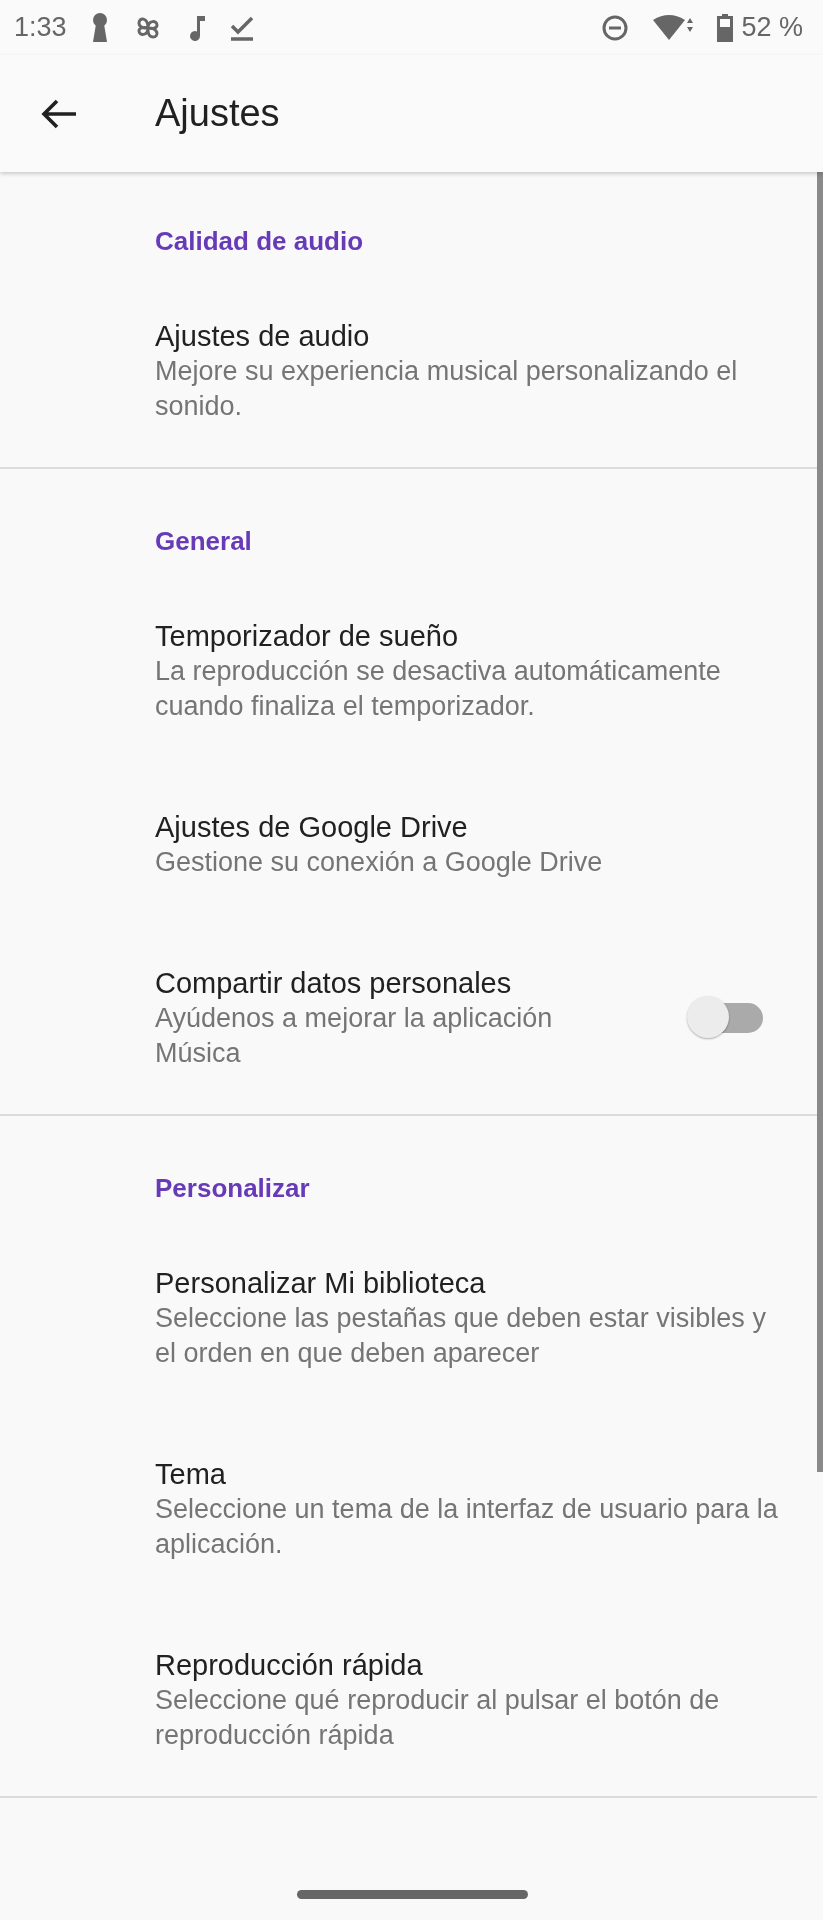  What do you see at coordinates (354, 1036) in the screenshot?
I see `item-subtitle: Ayúdenos a mejorar la aplicación Música` at bounding box center [354, 1036].